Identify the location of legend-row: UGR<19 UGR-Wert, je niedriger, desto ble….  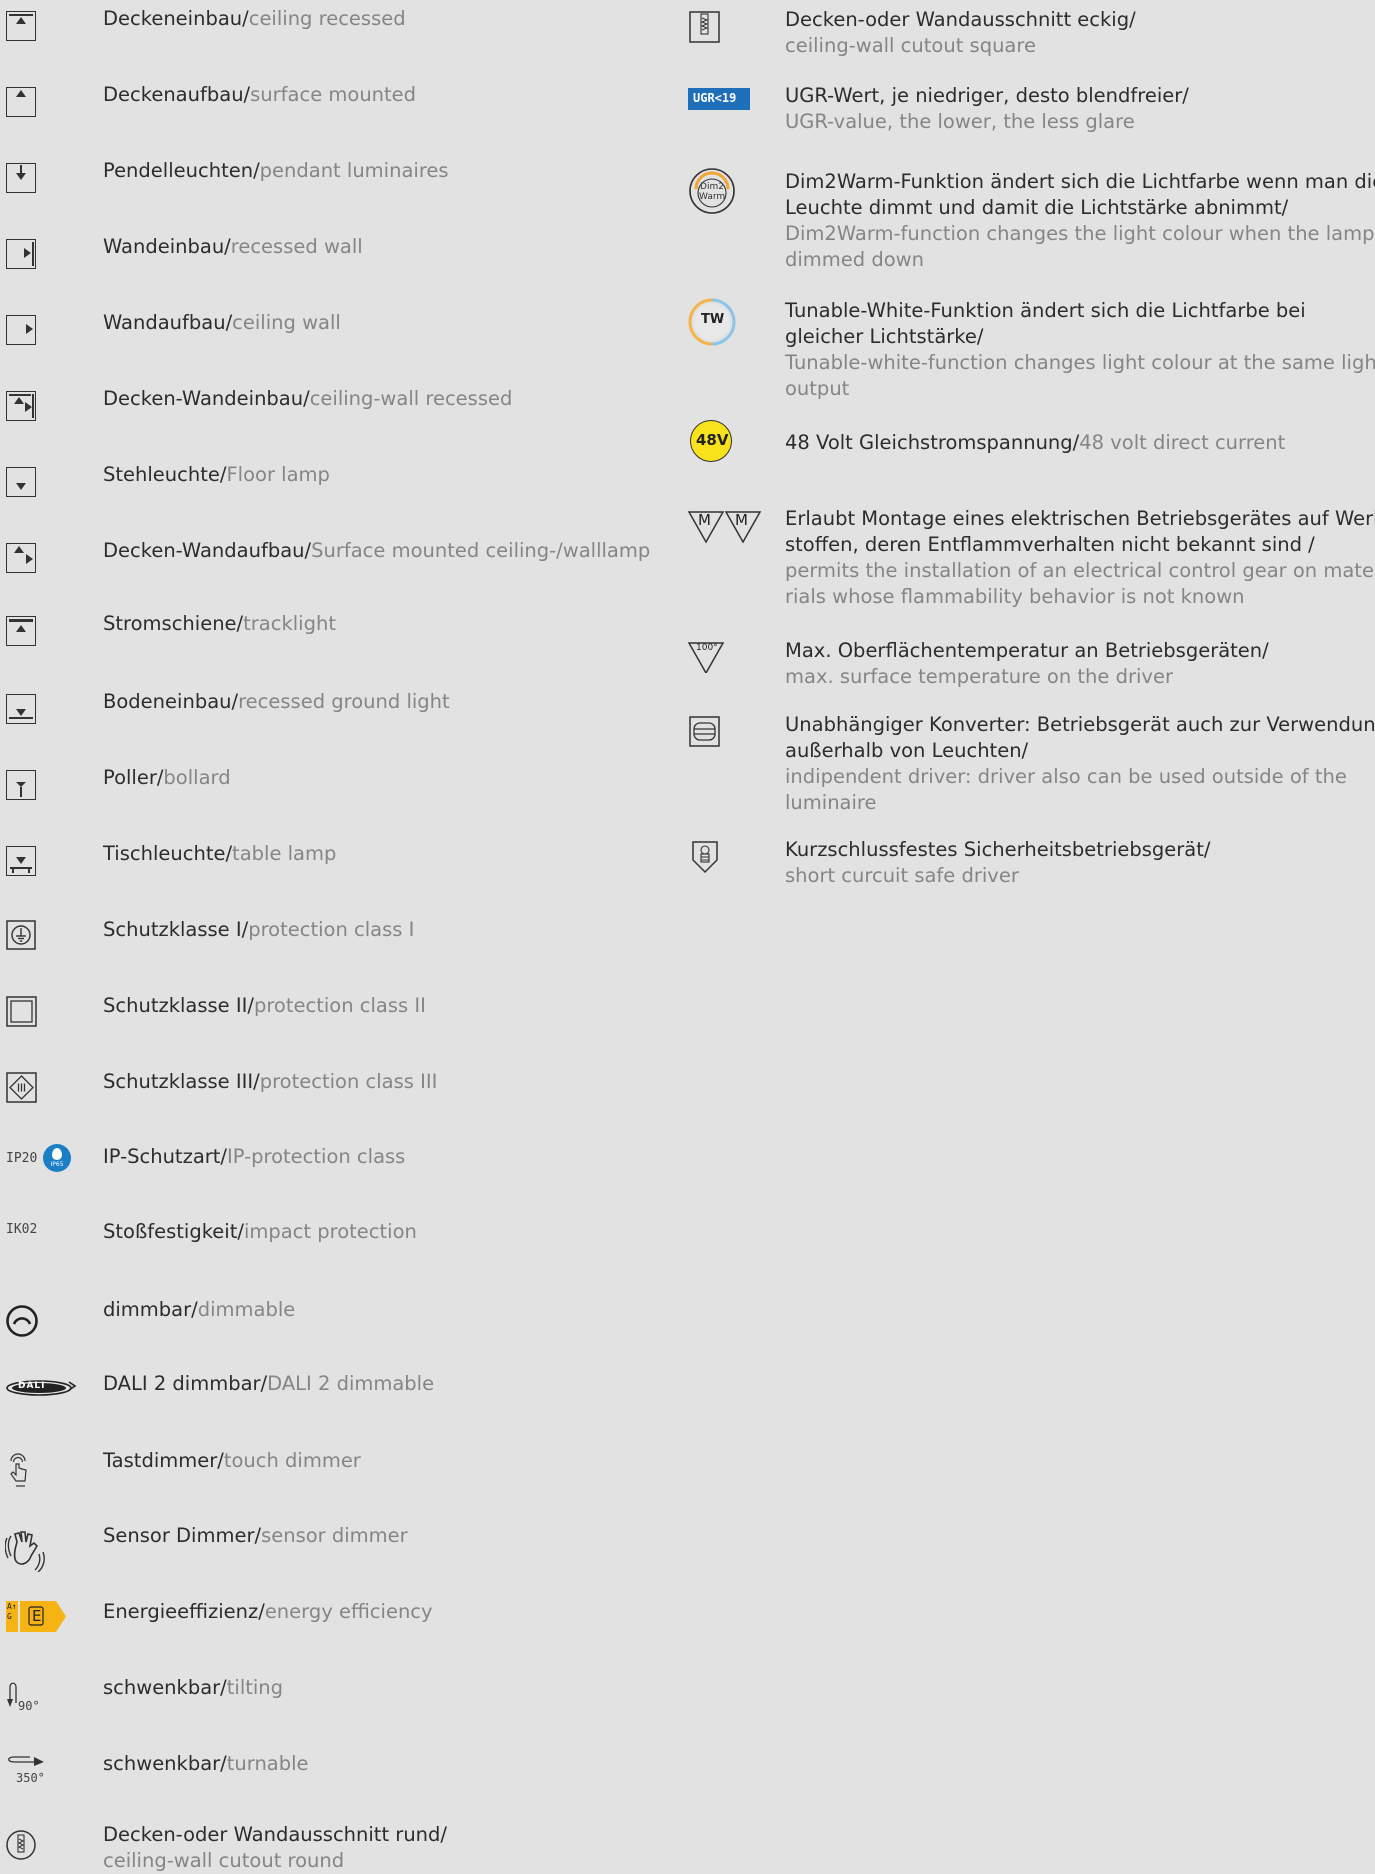
(1028, 113).